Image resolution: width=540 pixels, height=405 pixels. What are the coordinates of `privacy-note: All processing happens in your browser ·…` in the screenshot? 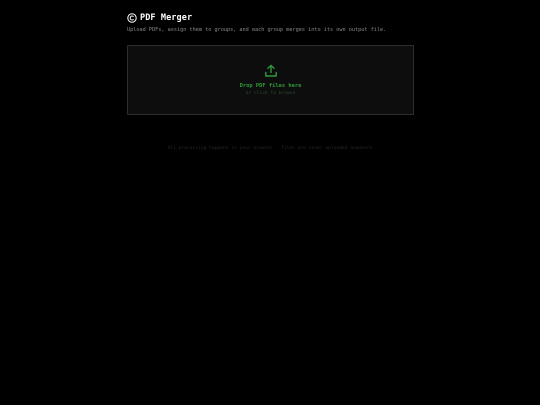 It's located at (270, 148).